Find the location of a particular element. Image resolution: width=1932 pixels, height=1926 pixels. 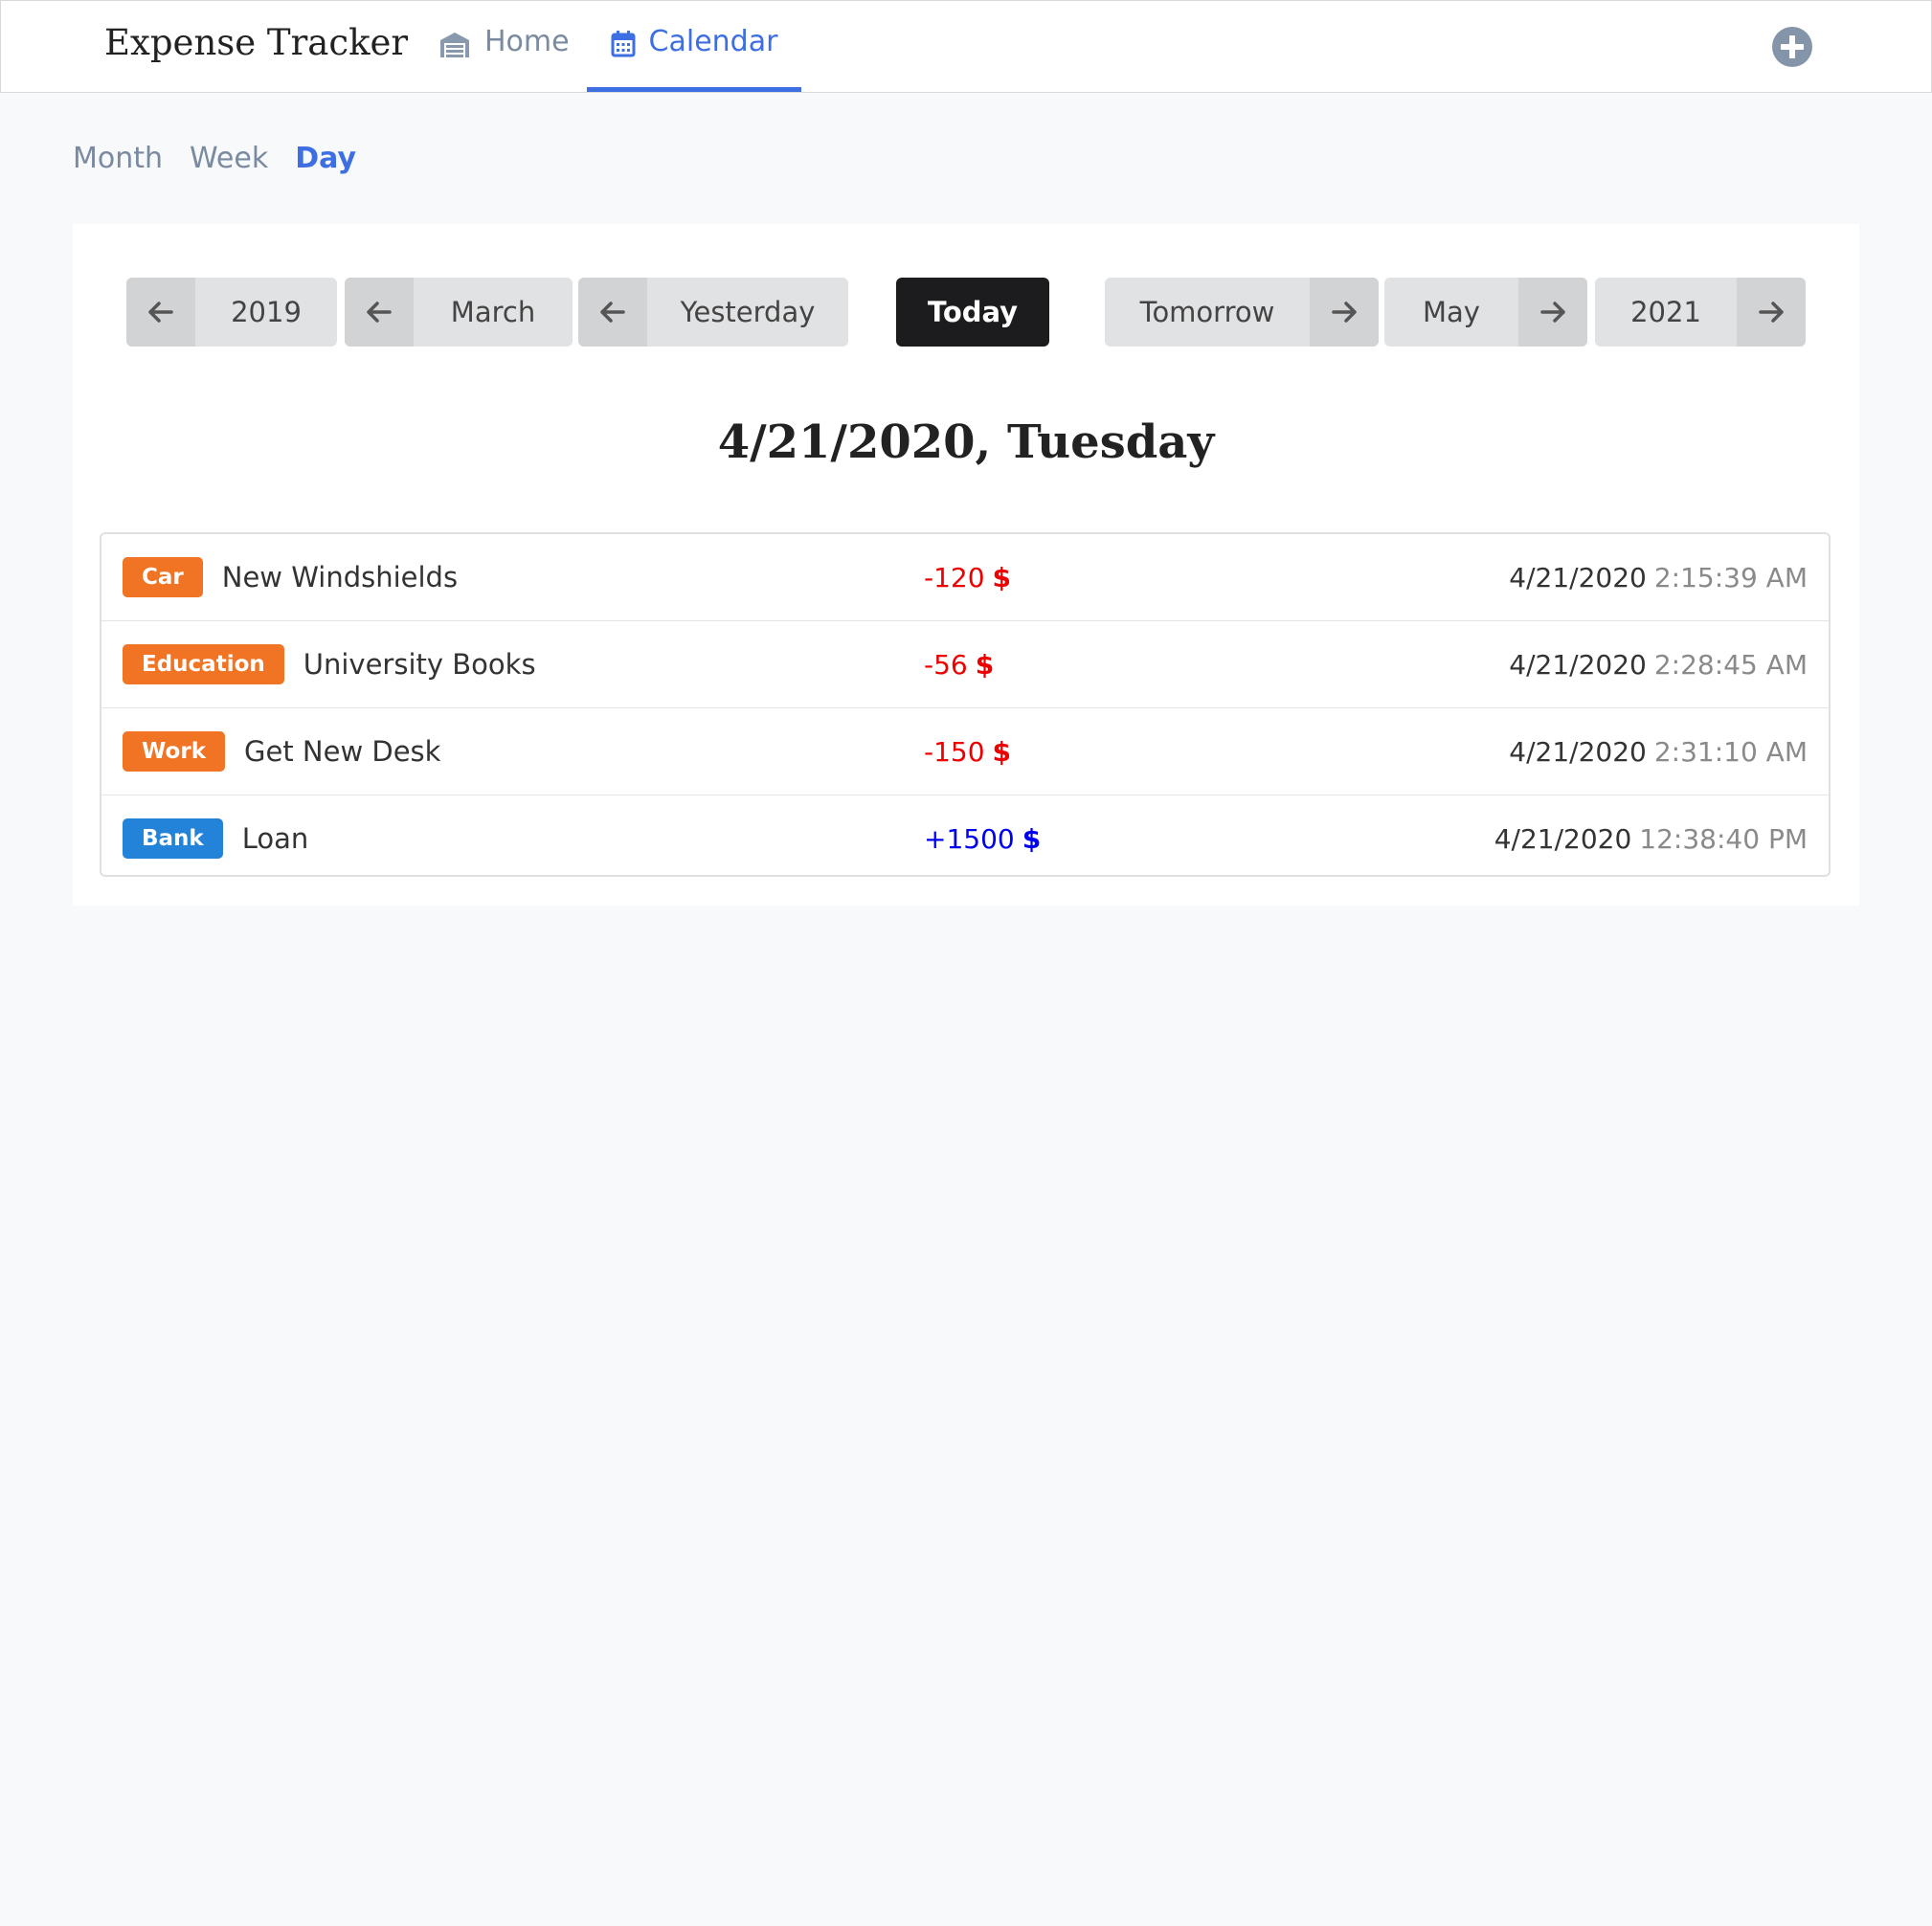

app-title: Expense Tracker is located at coordinates (256, 42).